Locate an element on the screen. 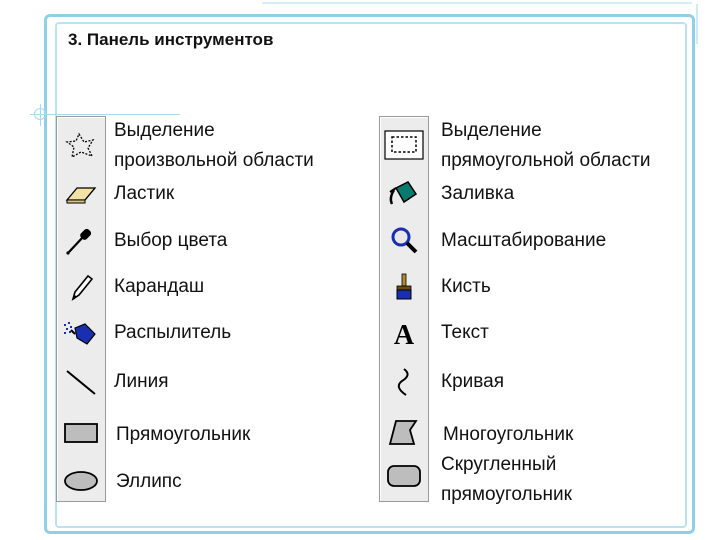 The width and height of the screenshot is (720, 540). tool-label: Скругленный прямоугольник is located at coordinates (506, 479).